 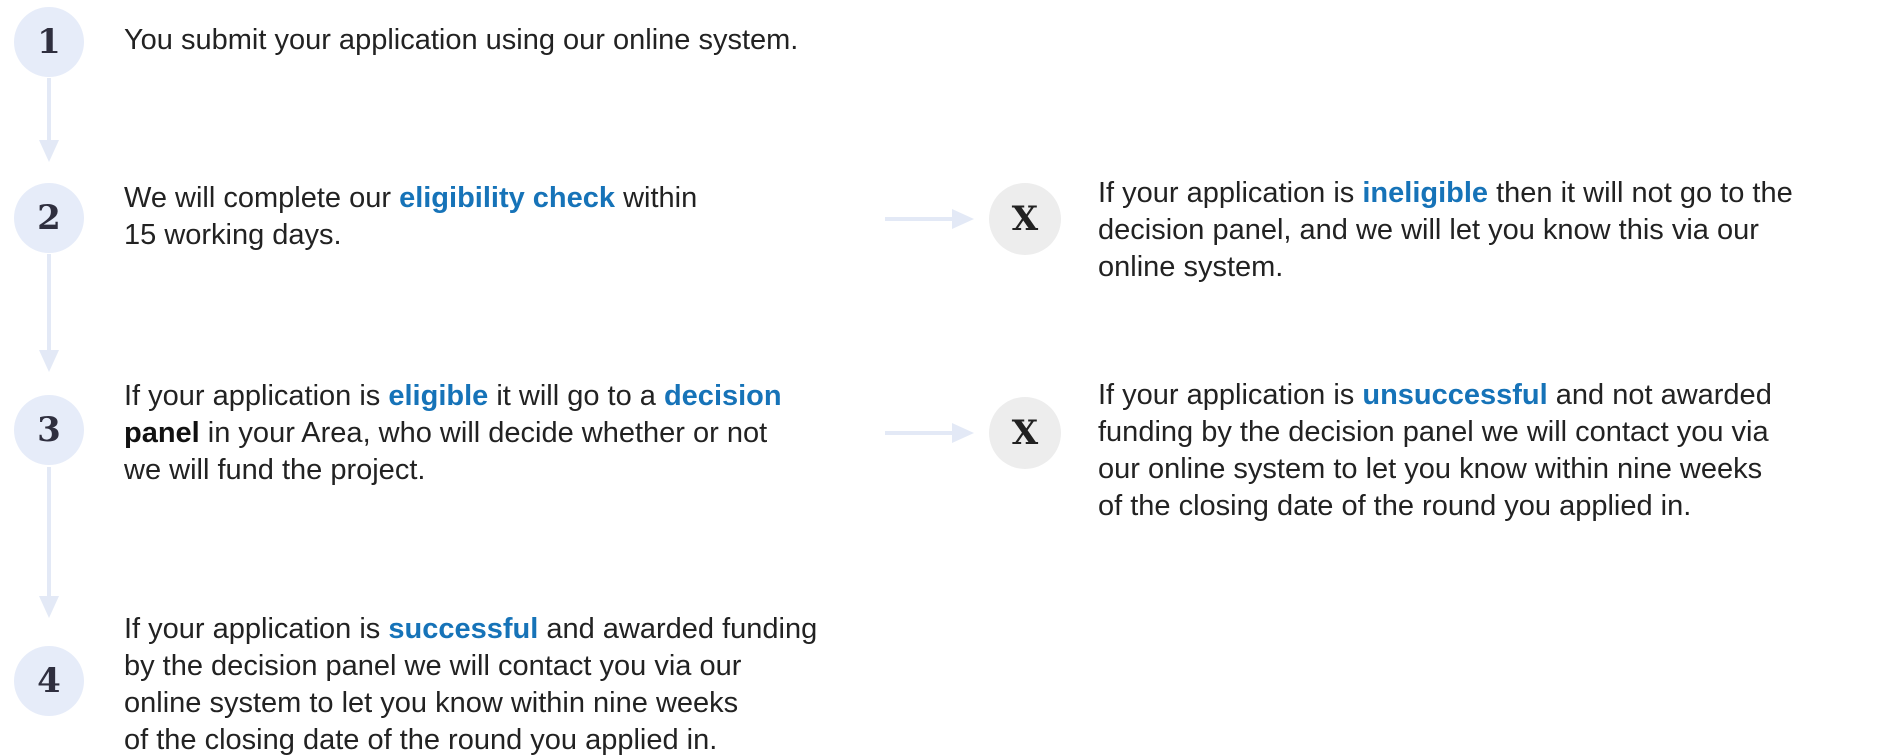 I want to click on connector-1-2-arrowhead, so click(x=49, y=151).